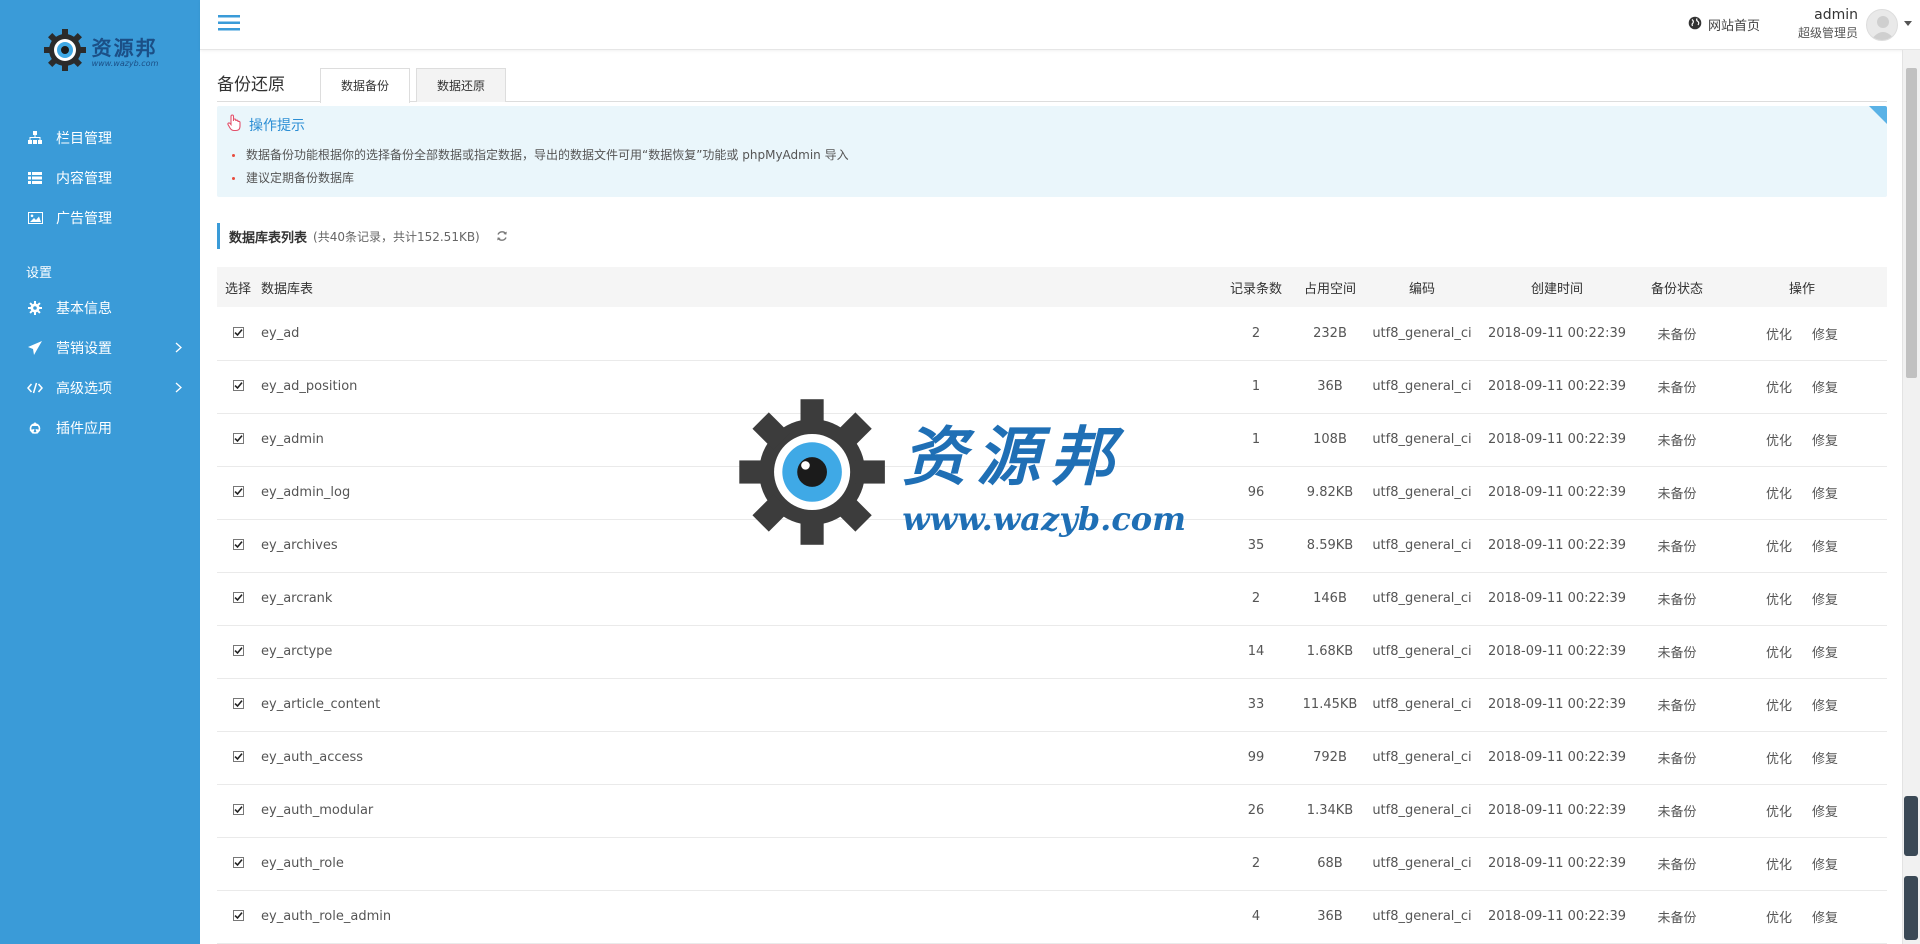 The height and width of the screenshot is (944, 1920). Describe the element at coordinates (1330, 704) in the screenshot. I see `size-cell: 11.45KB` at that location.